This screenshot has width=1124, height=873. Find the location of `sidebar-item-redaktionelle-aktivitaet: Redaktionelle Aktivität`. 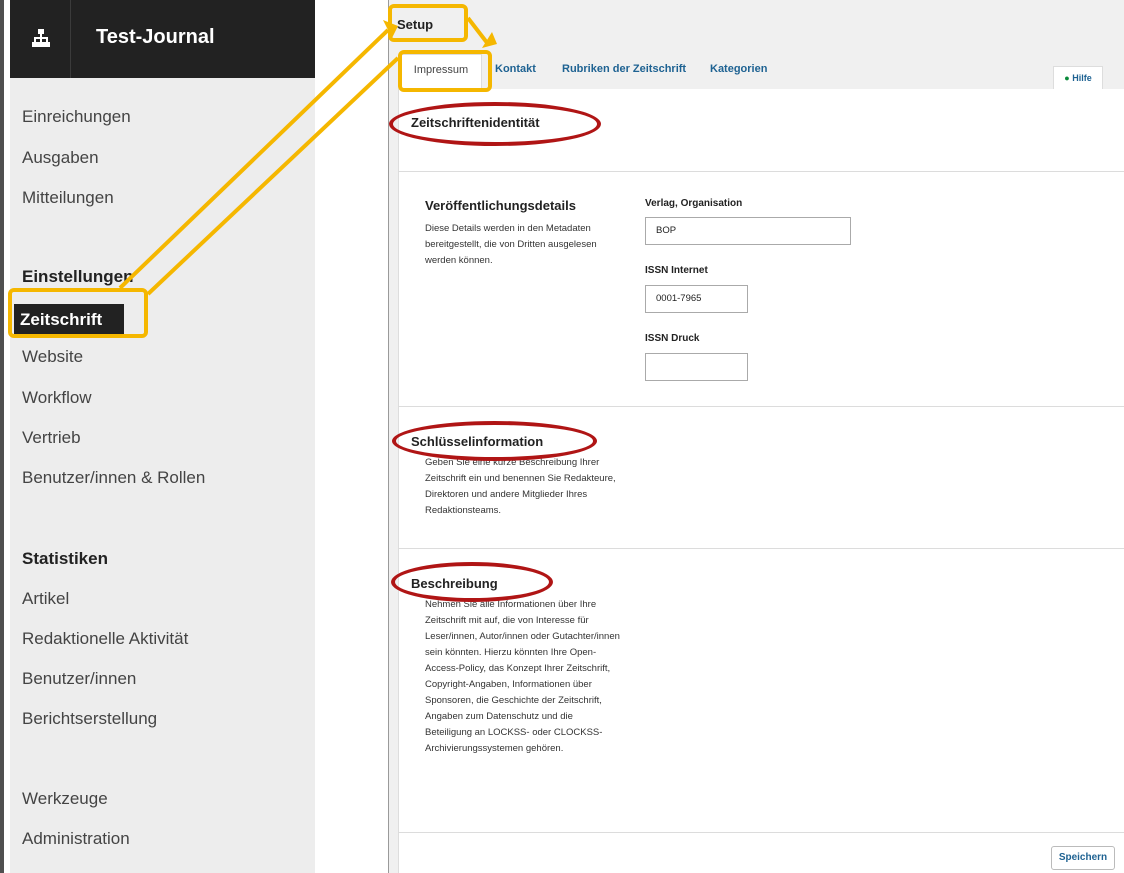

sidebar-item-redaktionelle-aktivitaet: Redaktionelle Aktivität is located at coordinates (105, 639).